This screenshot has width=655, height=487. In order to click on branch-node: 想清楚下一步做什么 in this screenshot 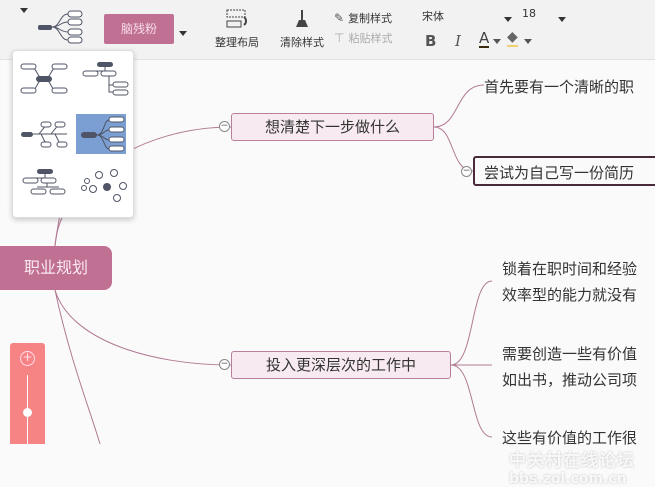, I will do `click(332, 127)`.